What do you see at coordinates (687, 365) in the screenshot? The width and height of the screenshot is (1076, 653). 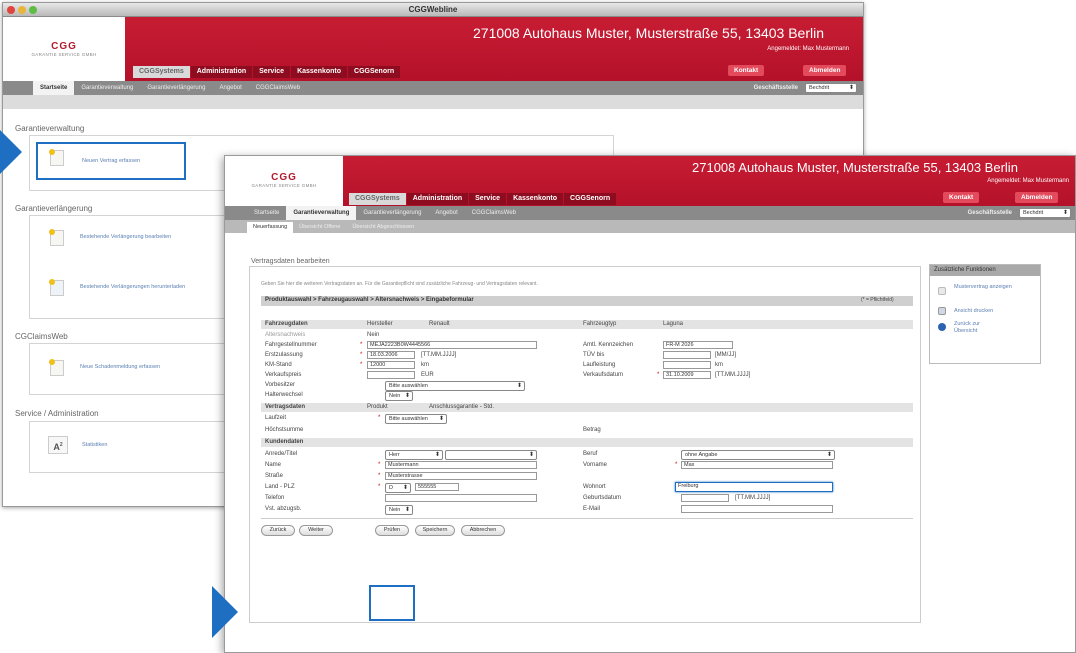 I see `distance-input` at bounding box center [687, 365].